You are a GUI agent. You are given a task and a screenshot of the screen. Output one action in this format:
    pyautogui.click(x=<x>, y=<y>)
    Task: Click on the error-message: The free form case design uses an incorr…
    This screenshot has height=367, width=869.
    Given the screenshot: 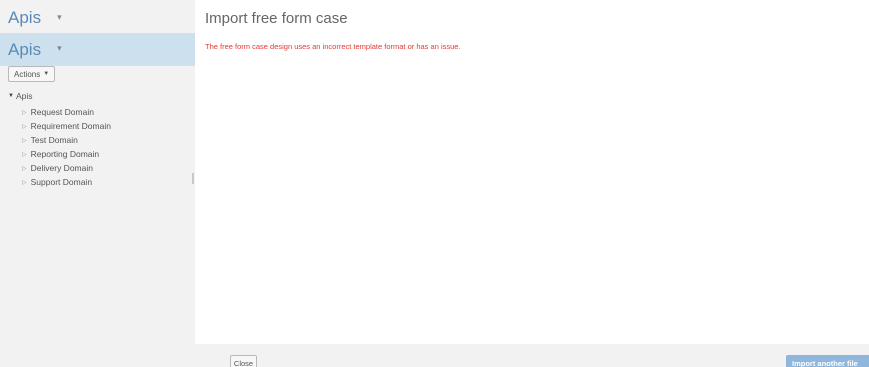 What is the action you would take?
    pyautogui.click(x=333, y=46)
    